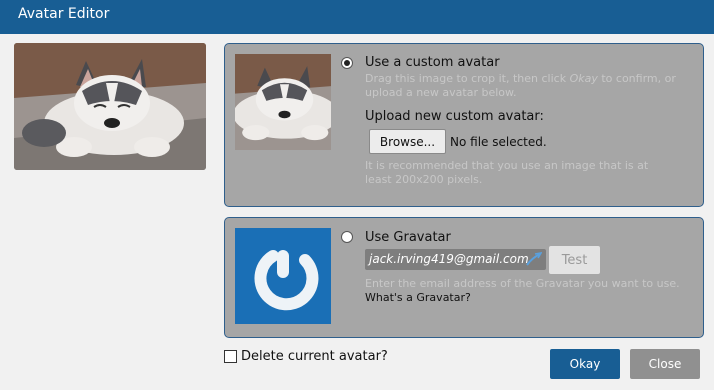 The width and height of the screenshot is (714, 390). Describe the element at coordinates (64, 14) in the screenshot. I see `window-title: Avatar Editor` at that location.